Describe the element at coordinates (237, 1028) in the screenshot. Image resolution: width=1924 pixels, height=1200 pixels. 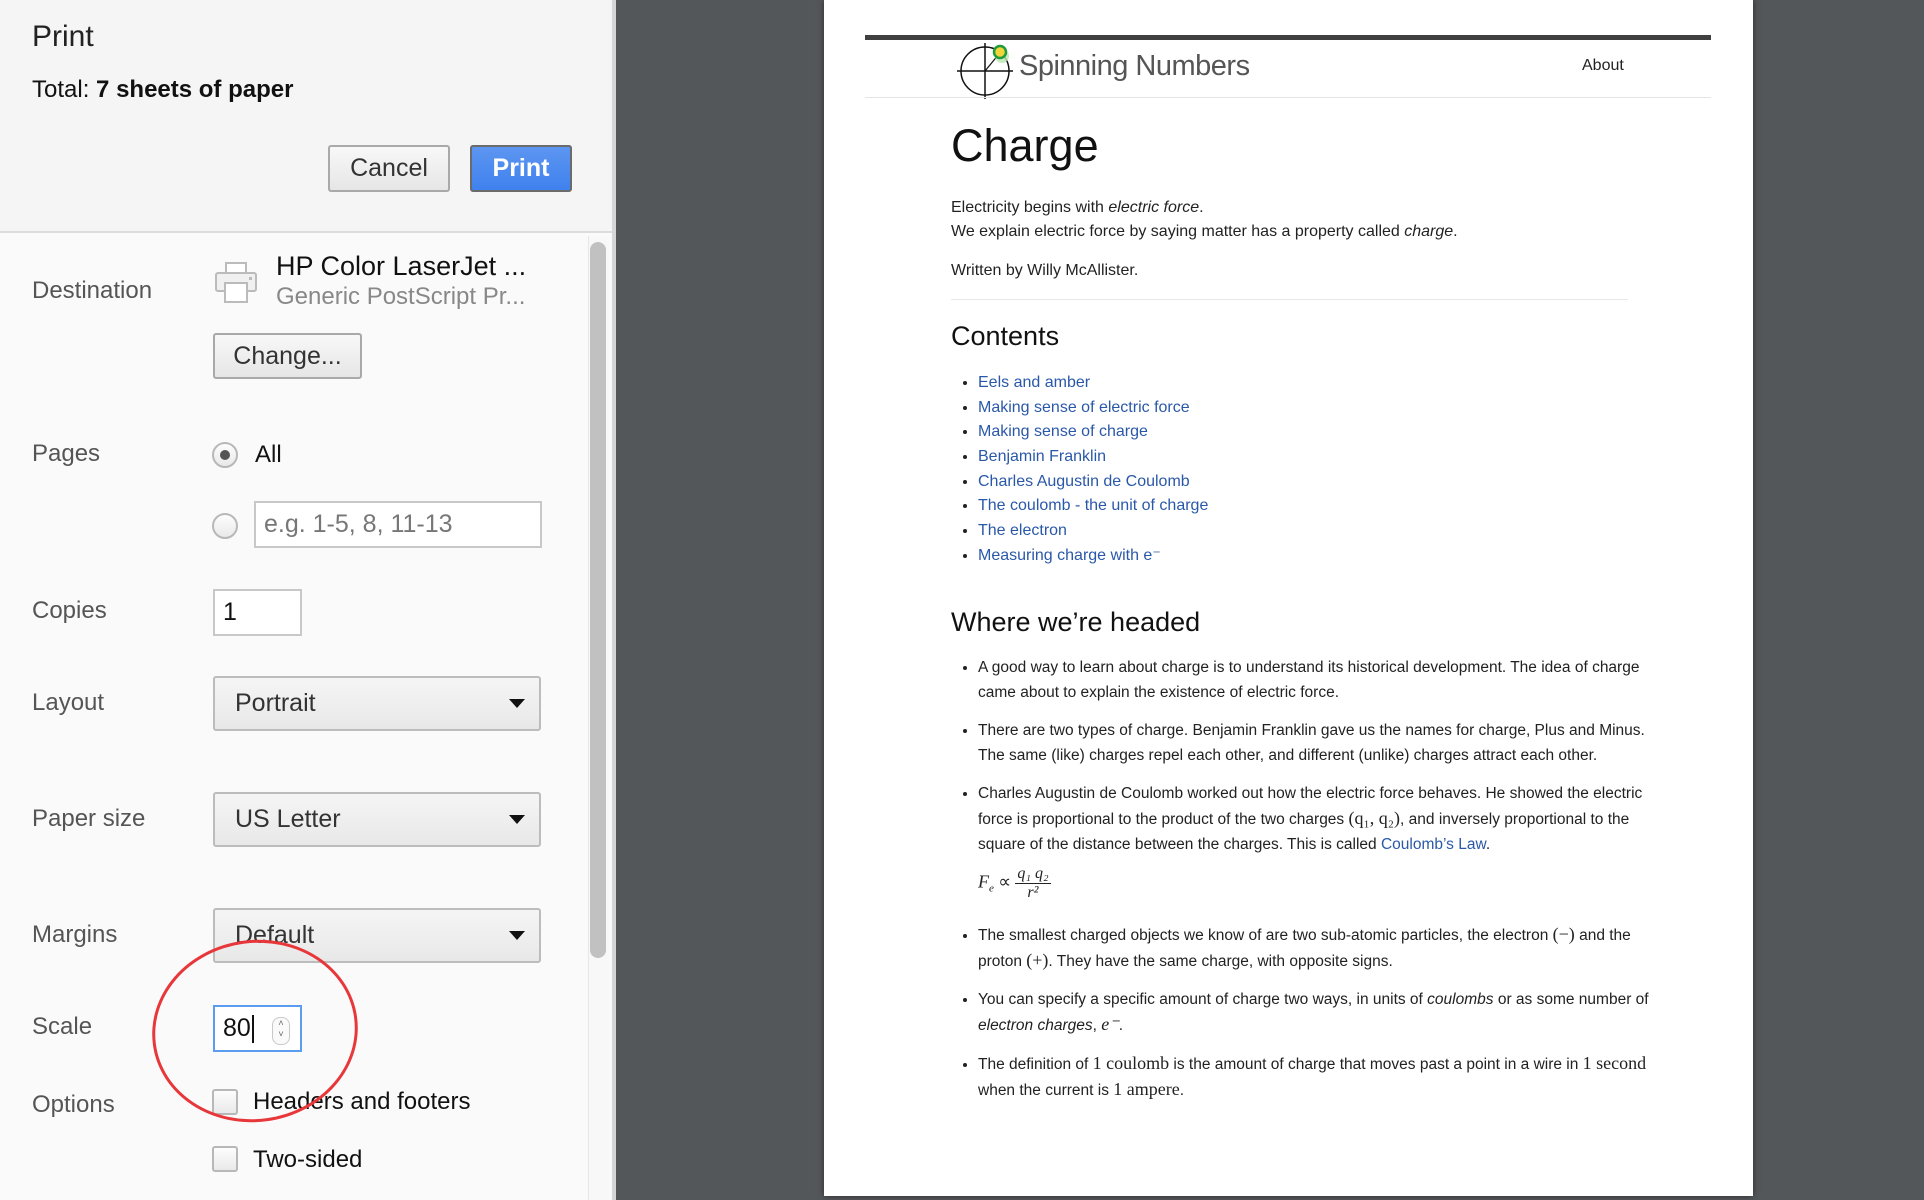
I see `scale-value: 80` at that location.